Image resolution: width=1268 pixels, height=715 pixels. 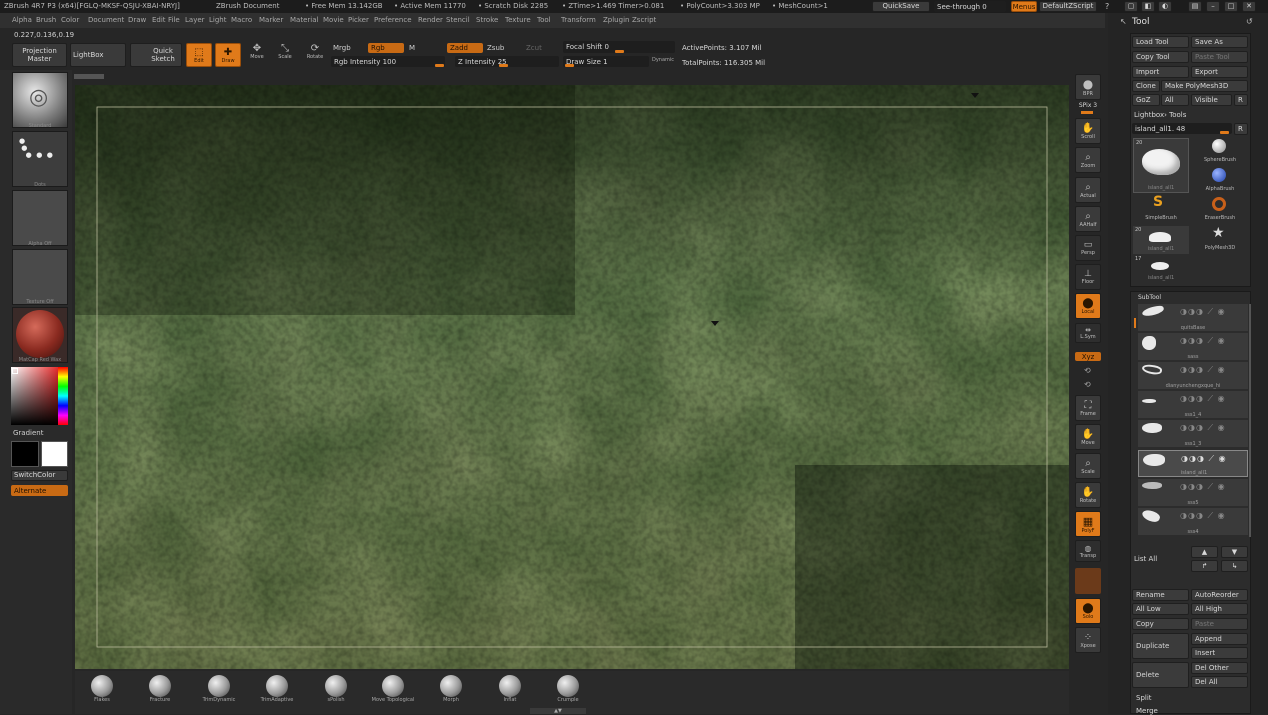 What do you see at coordinates (1204, 552) in the screenshot?
I see `move-up-icon: ▲` at bounding box center [1204, 552].